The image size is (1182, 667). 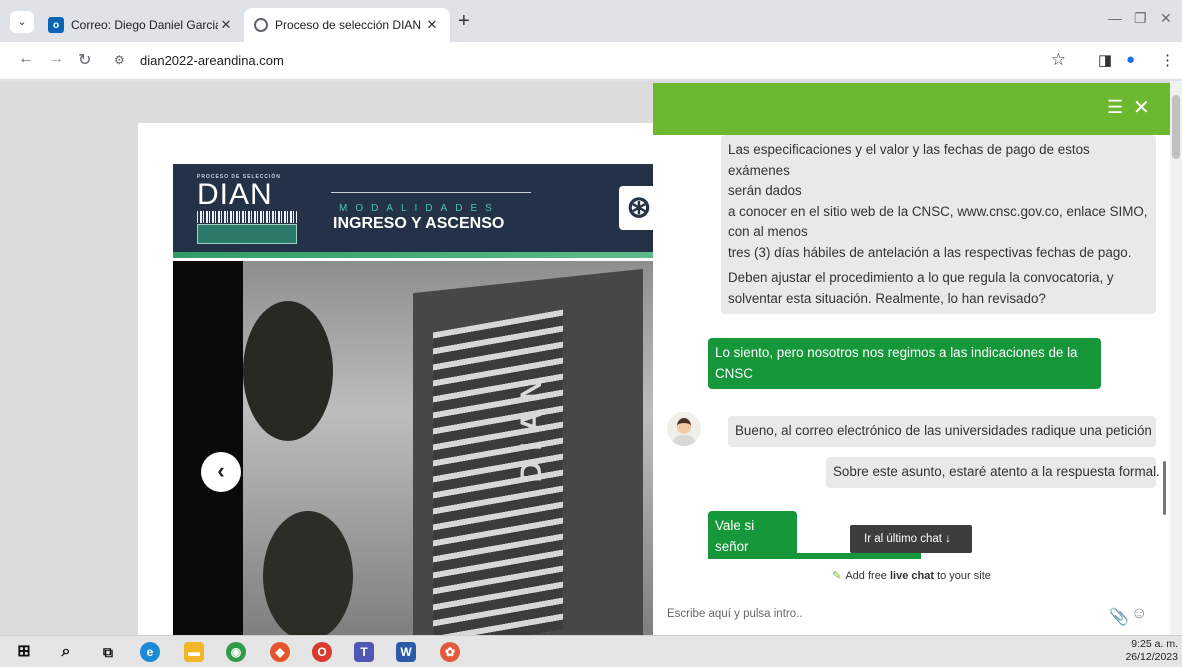 I want to click on windows-start-icon: ⊞, so click(x=24, y=652).